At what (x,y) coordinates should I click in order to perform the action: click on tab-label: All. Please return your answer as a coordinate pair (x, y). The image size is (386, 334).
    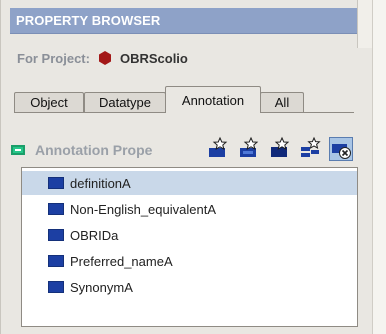
    Looking at the image, I should click on (282, 102).